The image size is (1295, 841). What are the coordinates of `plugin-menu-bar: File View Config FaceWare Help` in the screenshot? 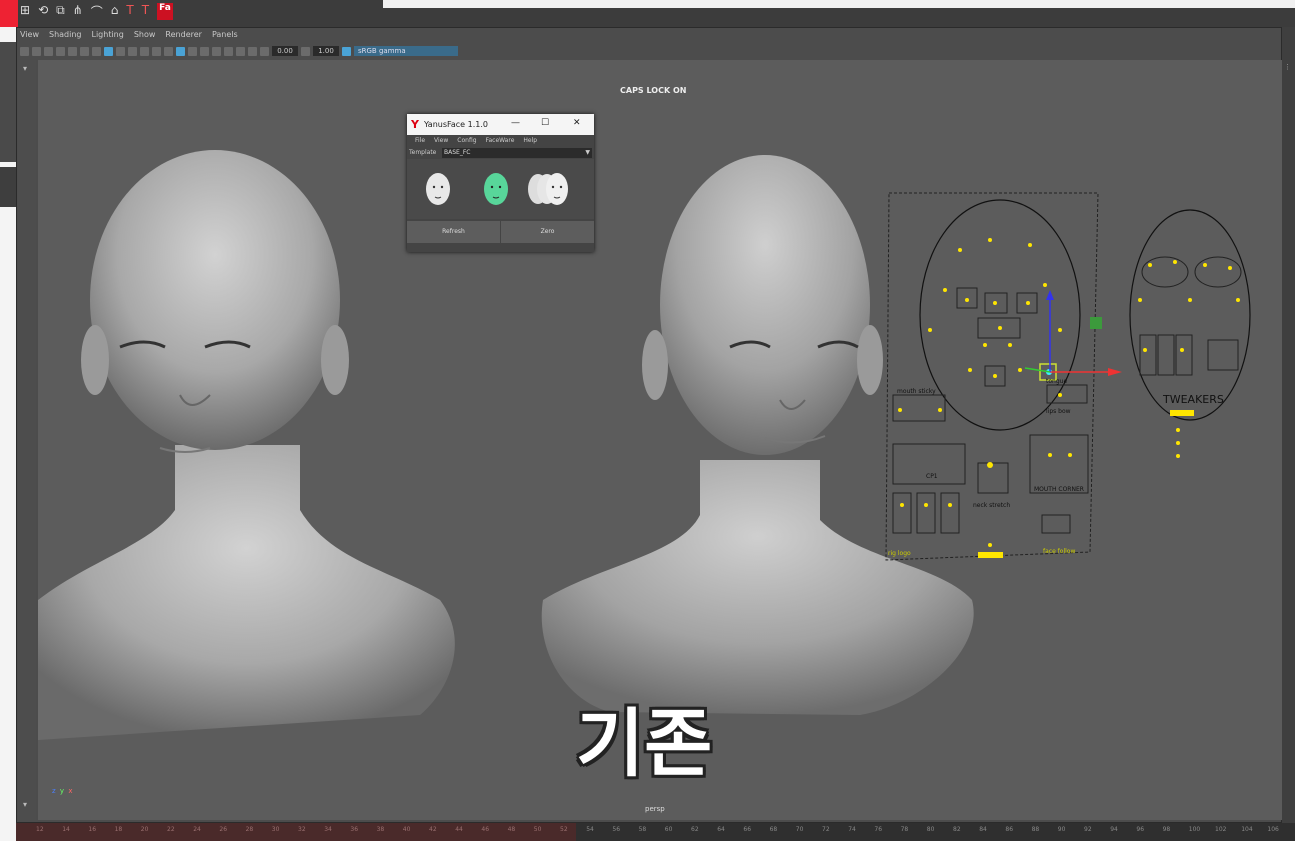 It's located at (500, 141).